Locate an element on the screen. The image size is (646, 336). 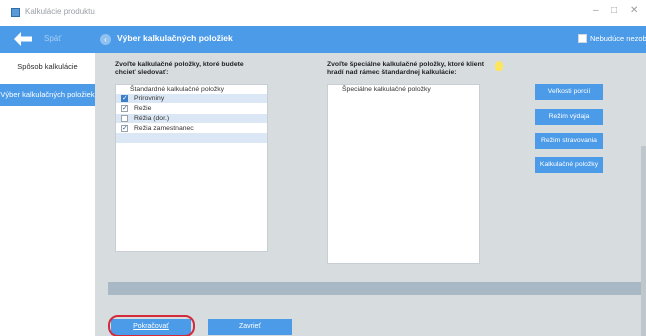
app-icon is located at coordinates (15, 12).